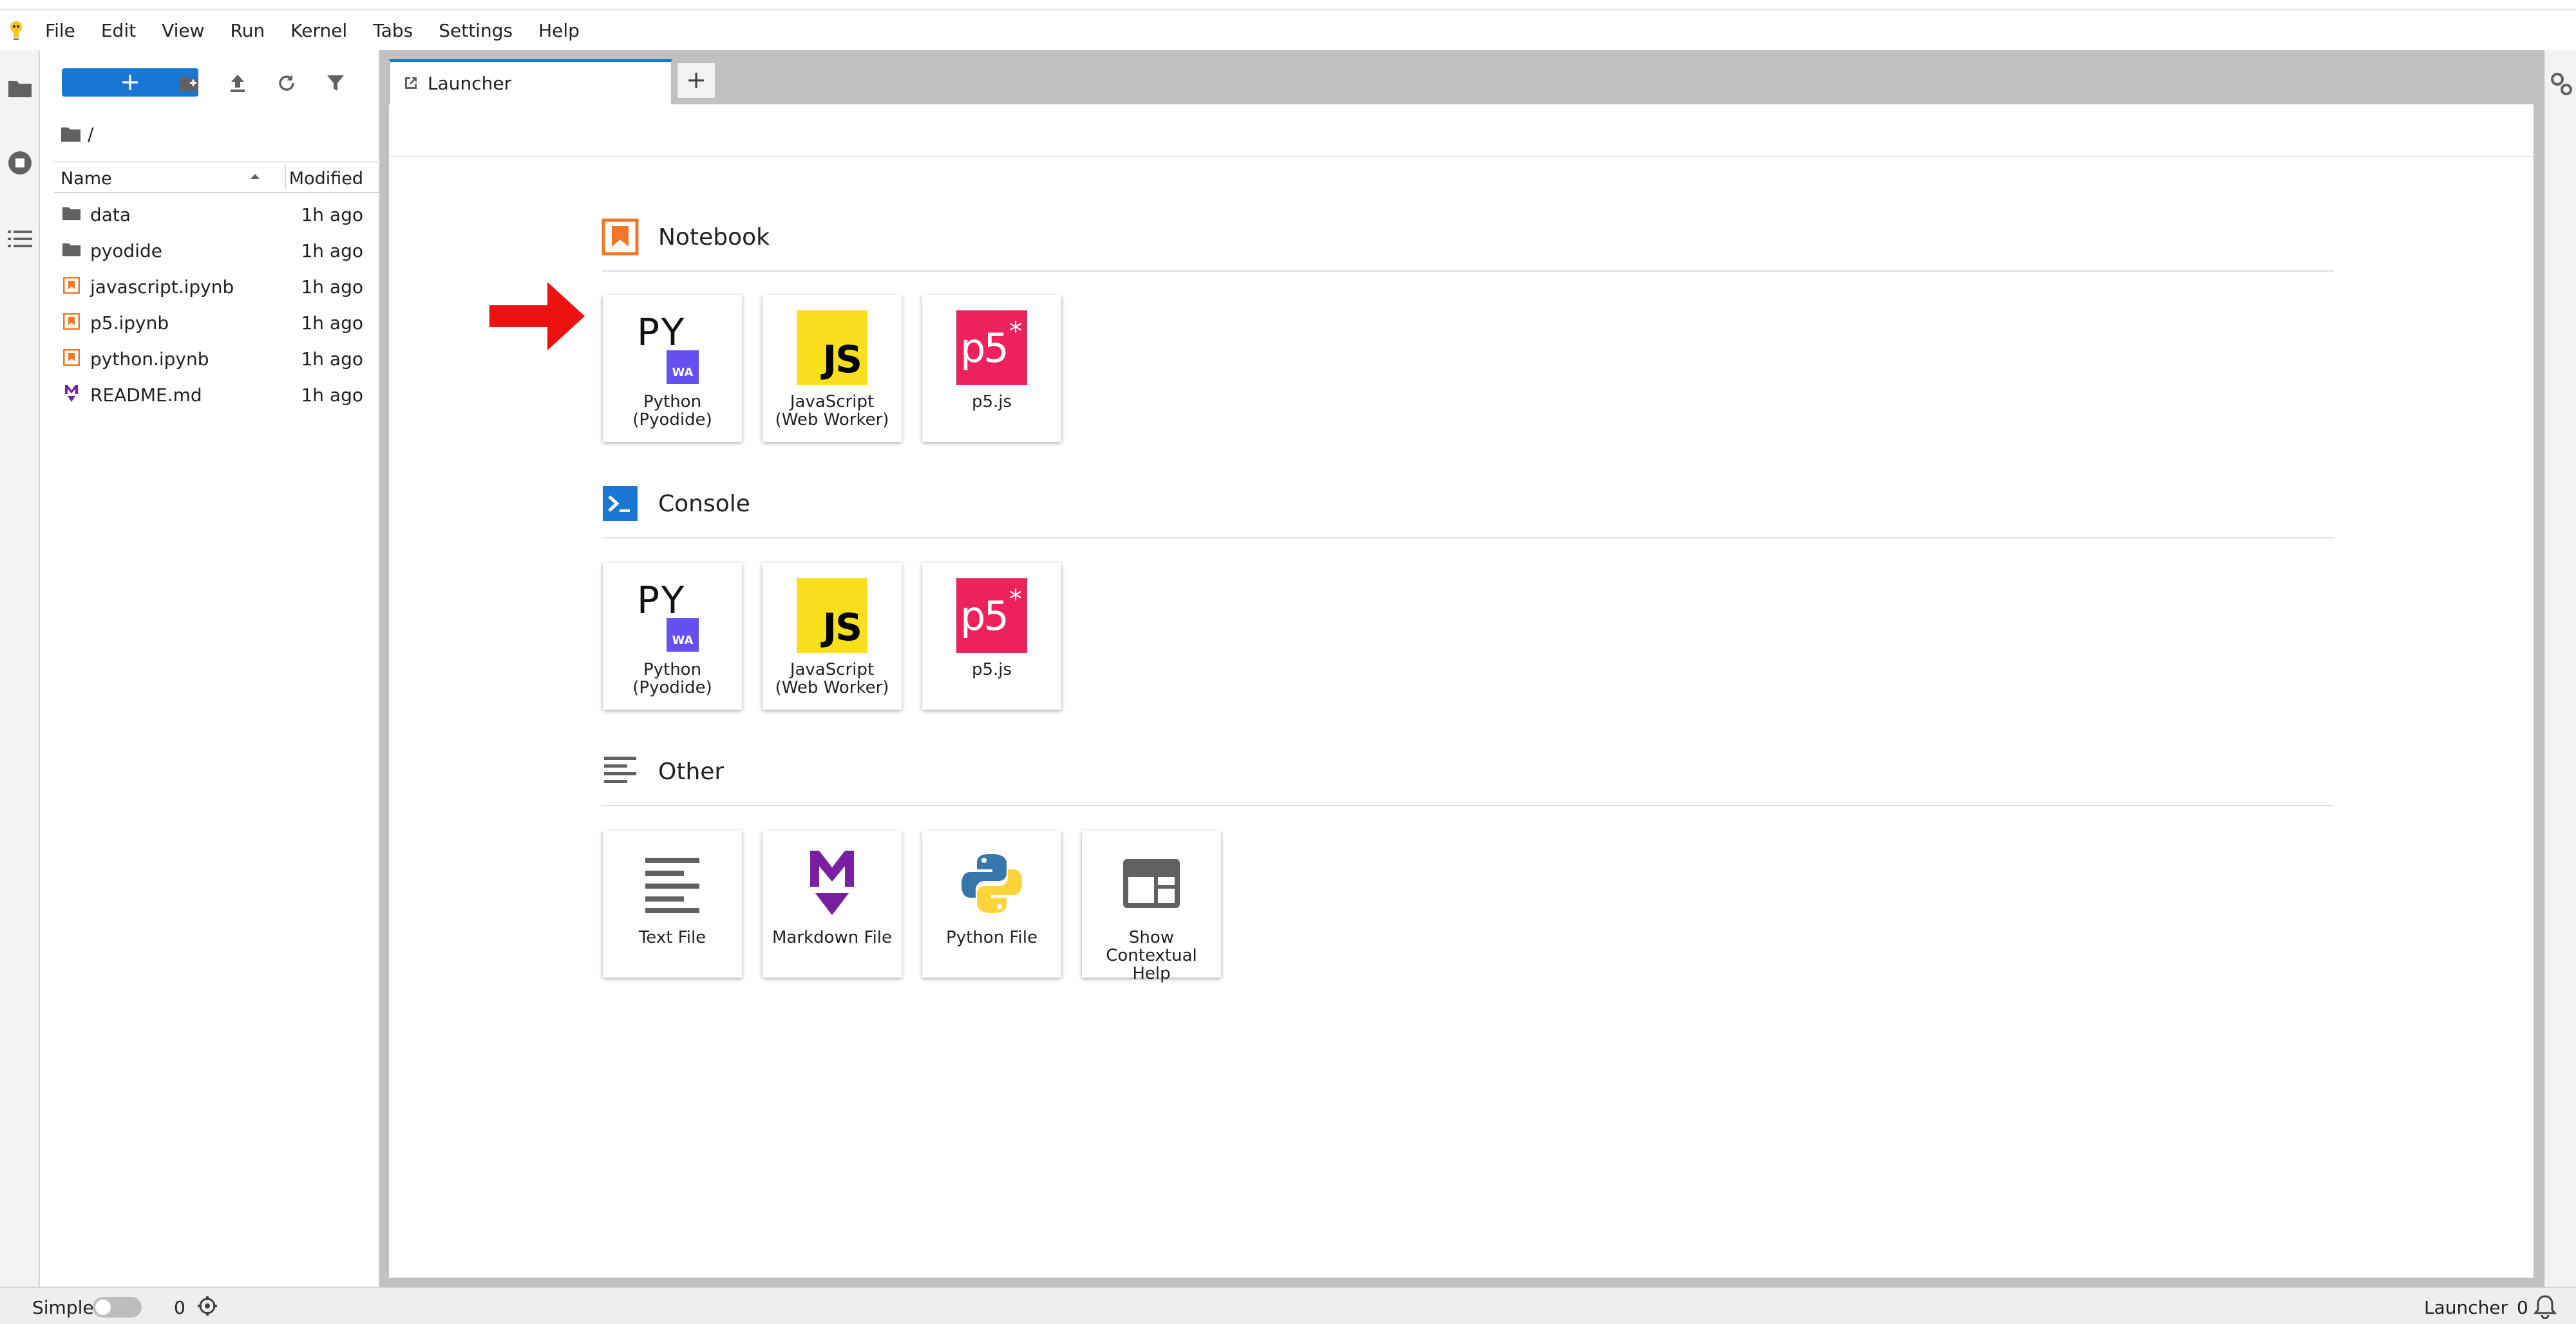  I want to click on file-row-javascript-ipynb: javascript.ipynb 1h ago, so click(217, 286).